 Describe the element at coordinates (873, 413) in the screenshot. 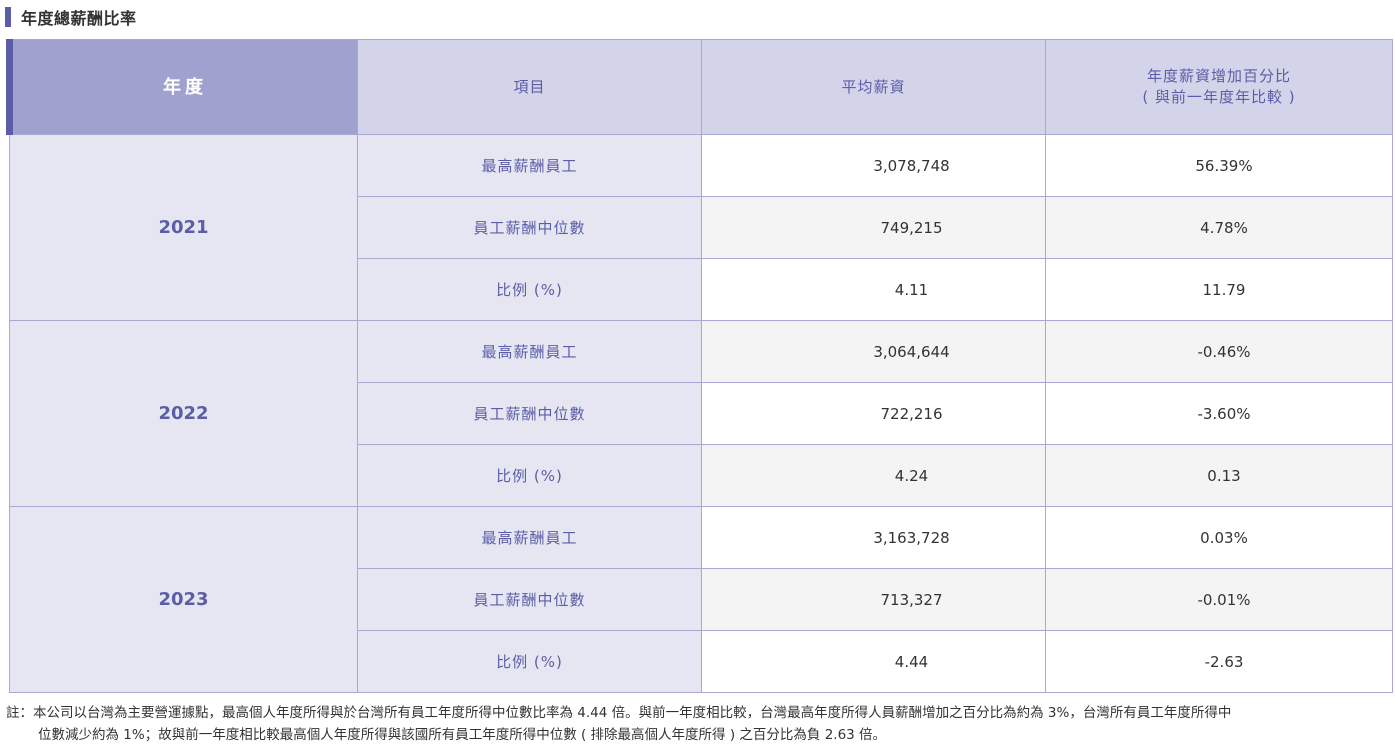

I see `average-salary-cell: 722,216` at that location.